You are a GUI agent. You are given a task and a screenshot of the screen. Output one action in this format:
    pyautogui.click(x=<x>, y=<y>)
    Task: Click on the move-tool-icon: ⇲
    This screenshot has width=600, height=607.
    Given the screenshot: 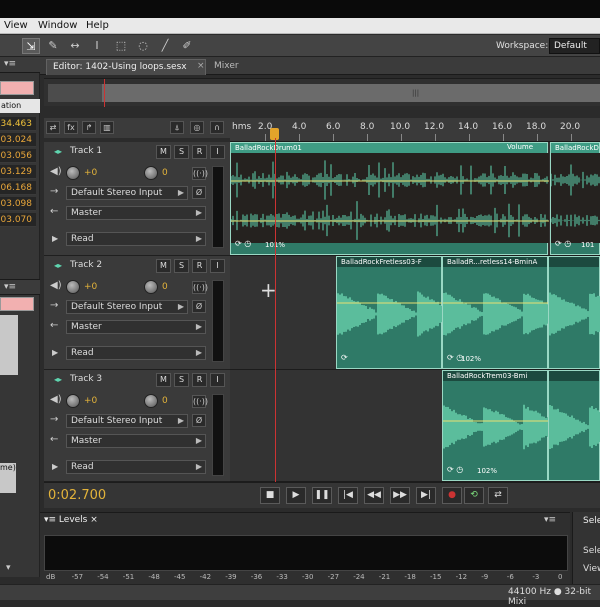 What is the action you would take?
    pyautogui.click(x=31, y=46)
    